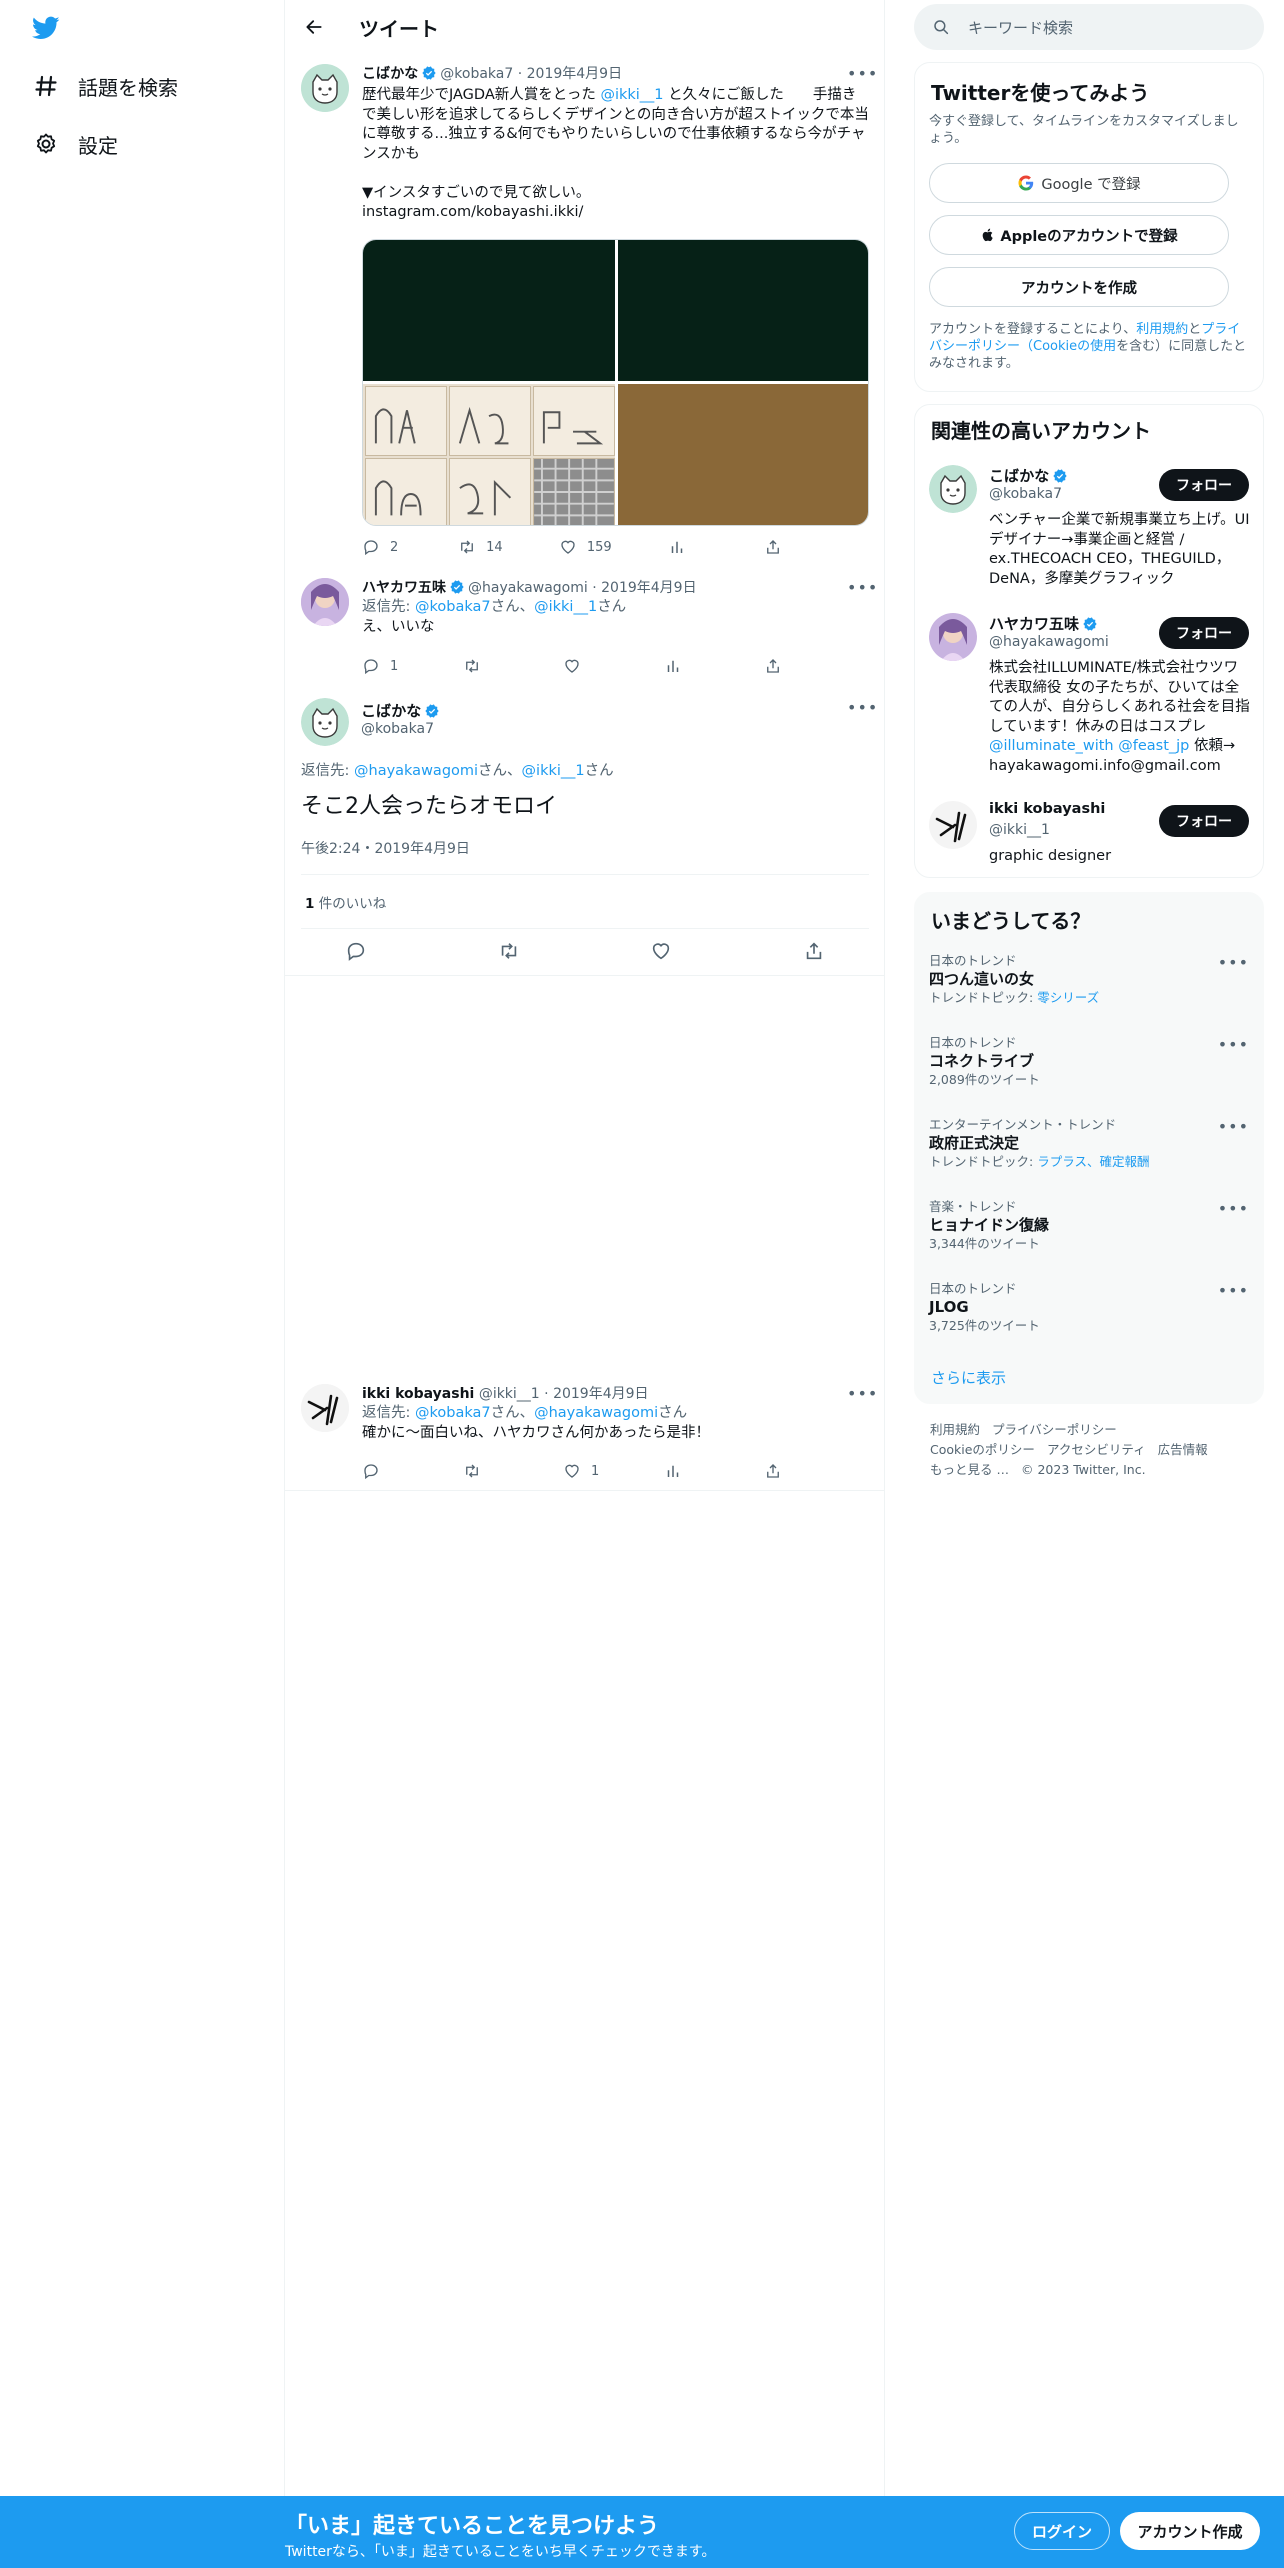 The image size is (1284, 2568). I want to click on google-signup-button: Google で登録, so click(1079, 183).